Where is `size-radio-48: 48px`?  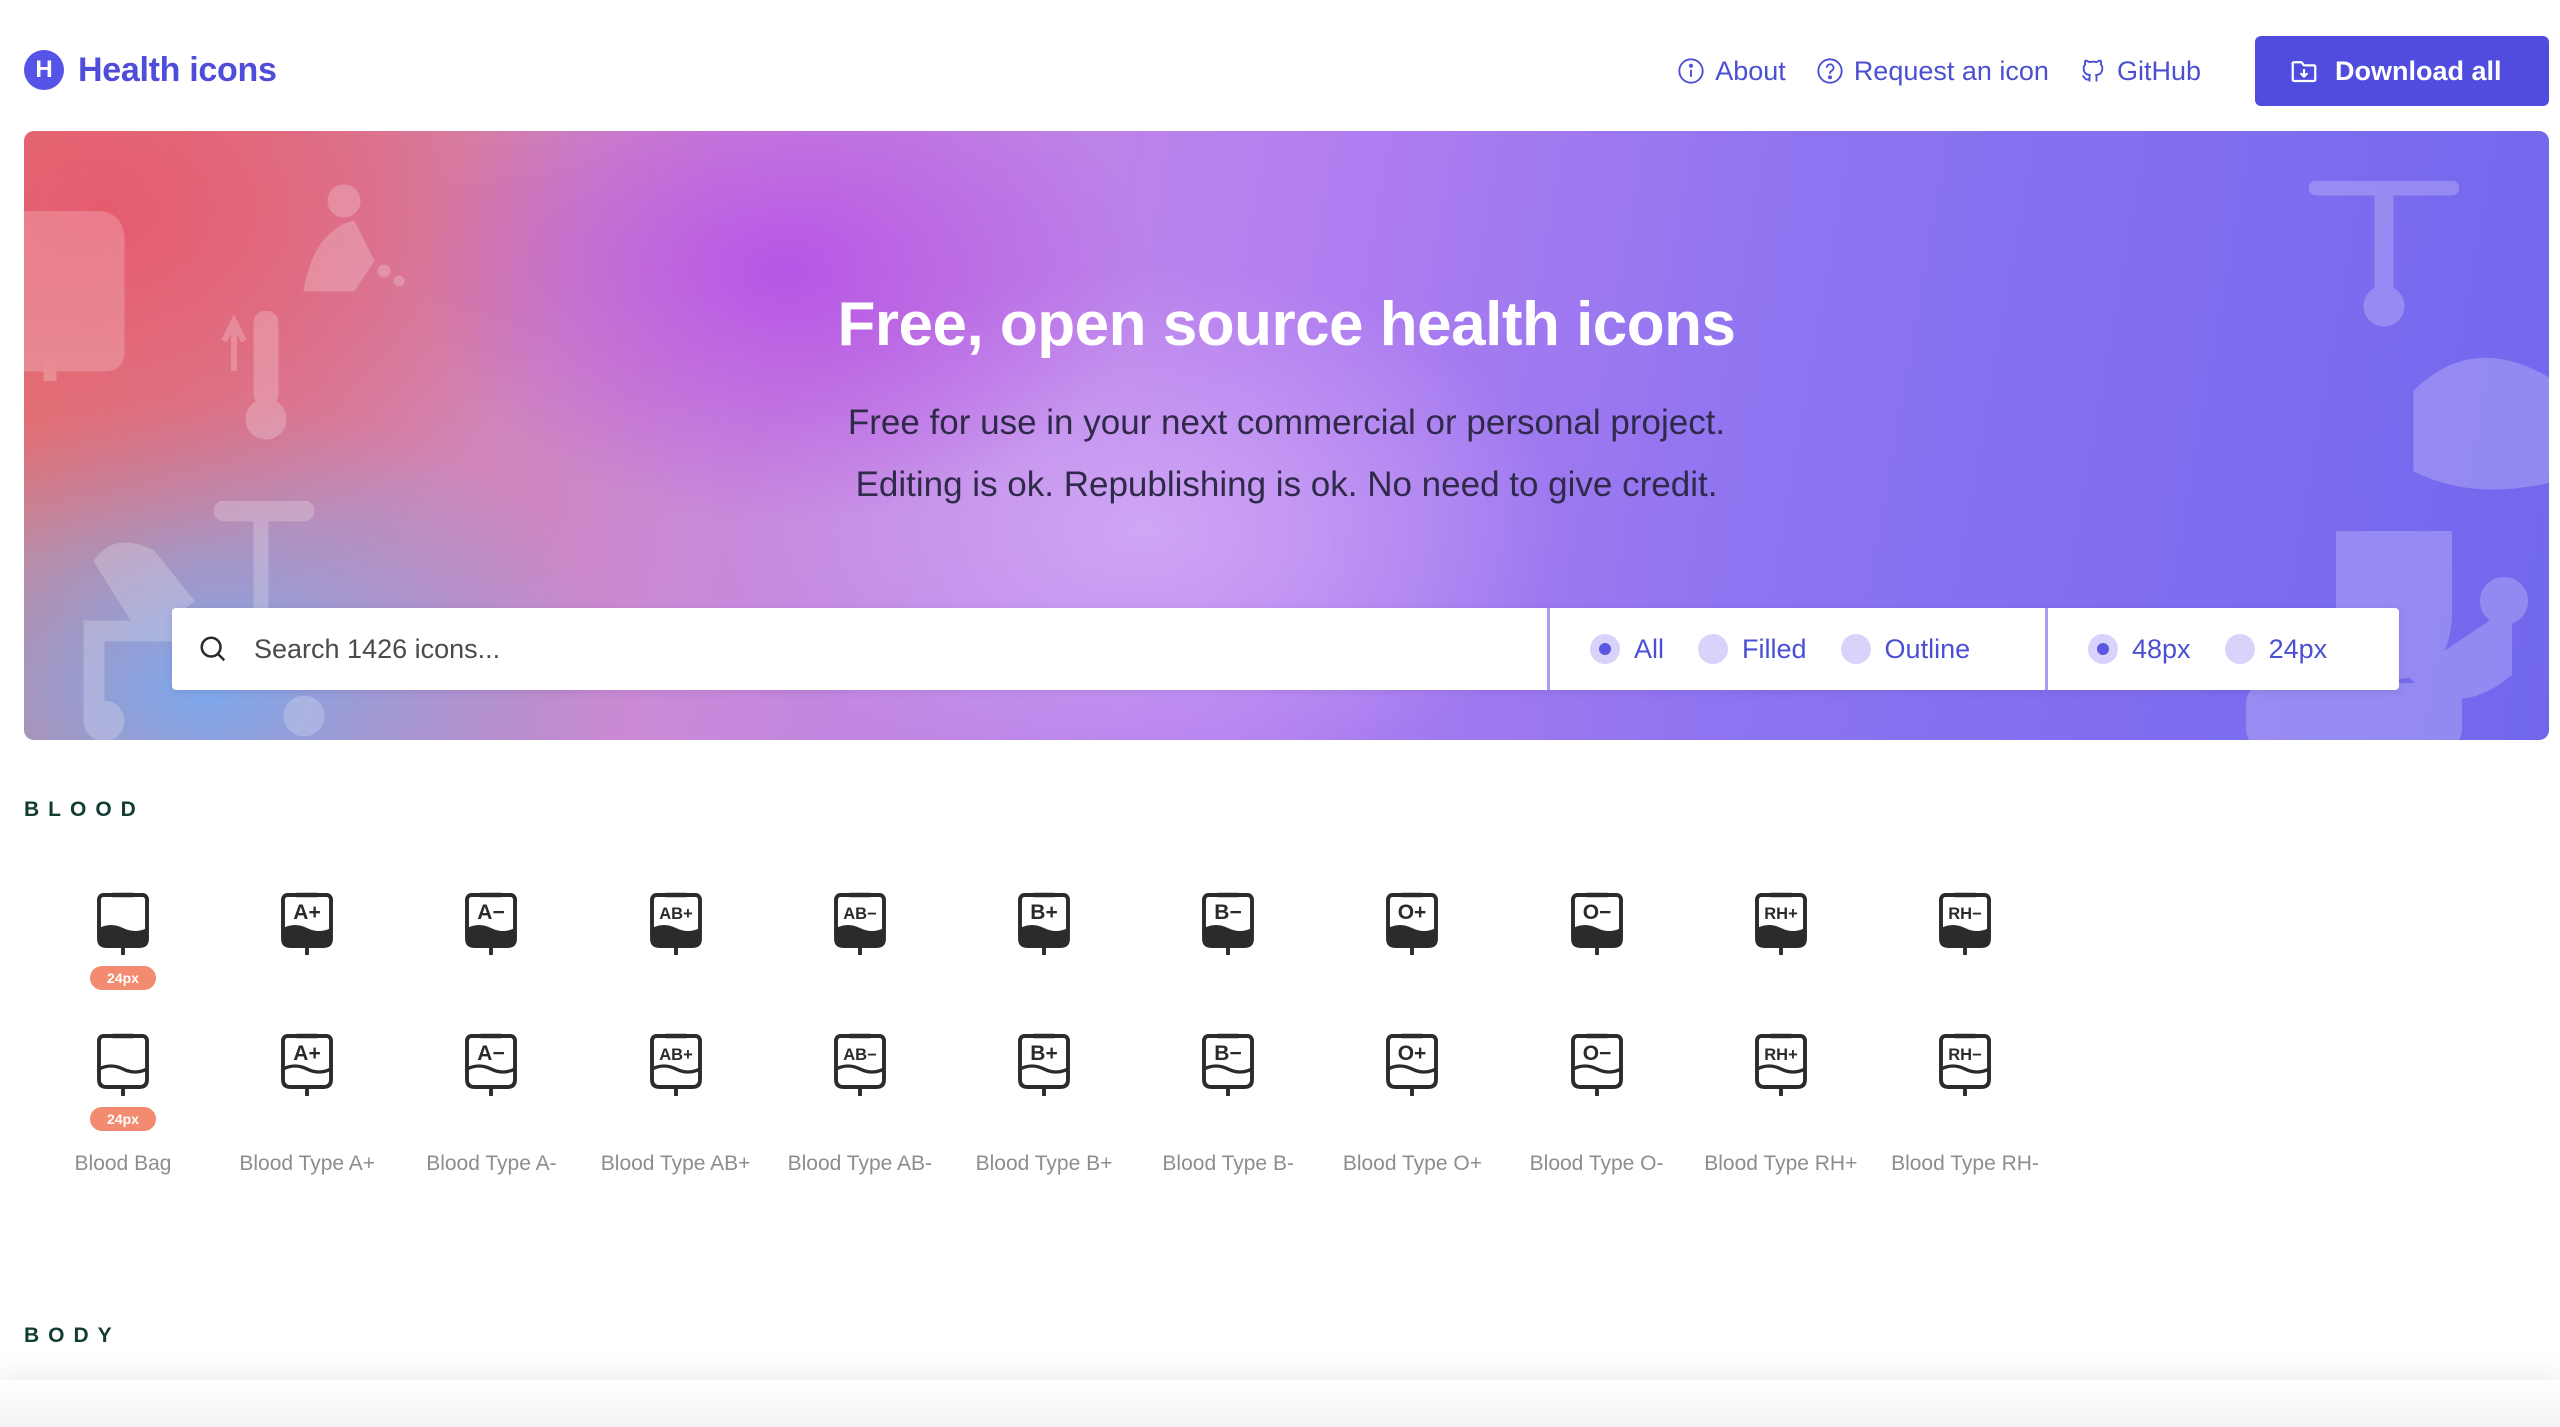
size-radio-48: 48px is located at coordinates (2139, 649).